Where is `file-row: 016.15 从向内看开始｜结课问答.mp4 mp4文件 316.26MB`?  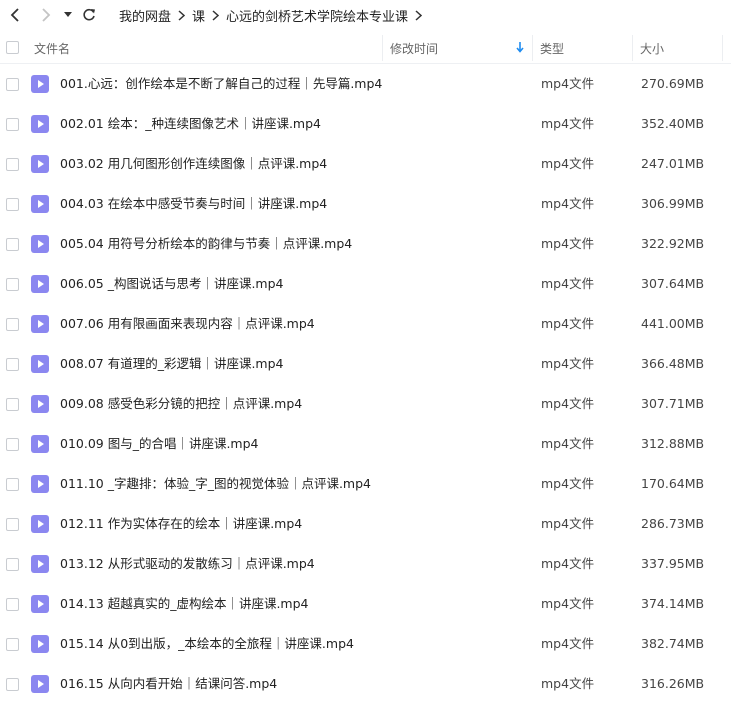 file-row: 016.15 从向内看开始｜结课问答.mp4 mp4文件 316.26MB is located at coordinates (365, 684).